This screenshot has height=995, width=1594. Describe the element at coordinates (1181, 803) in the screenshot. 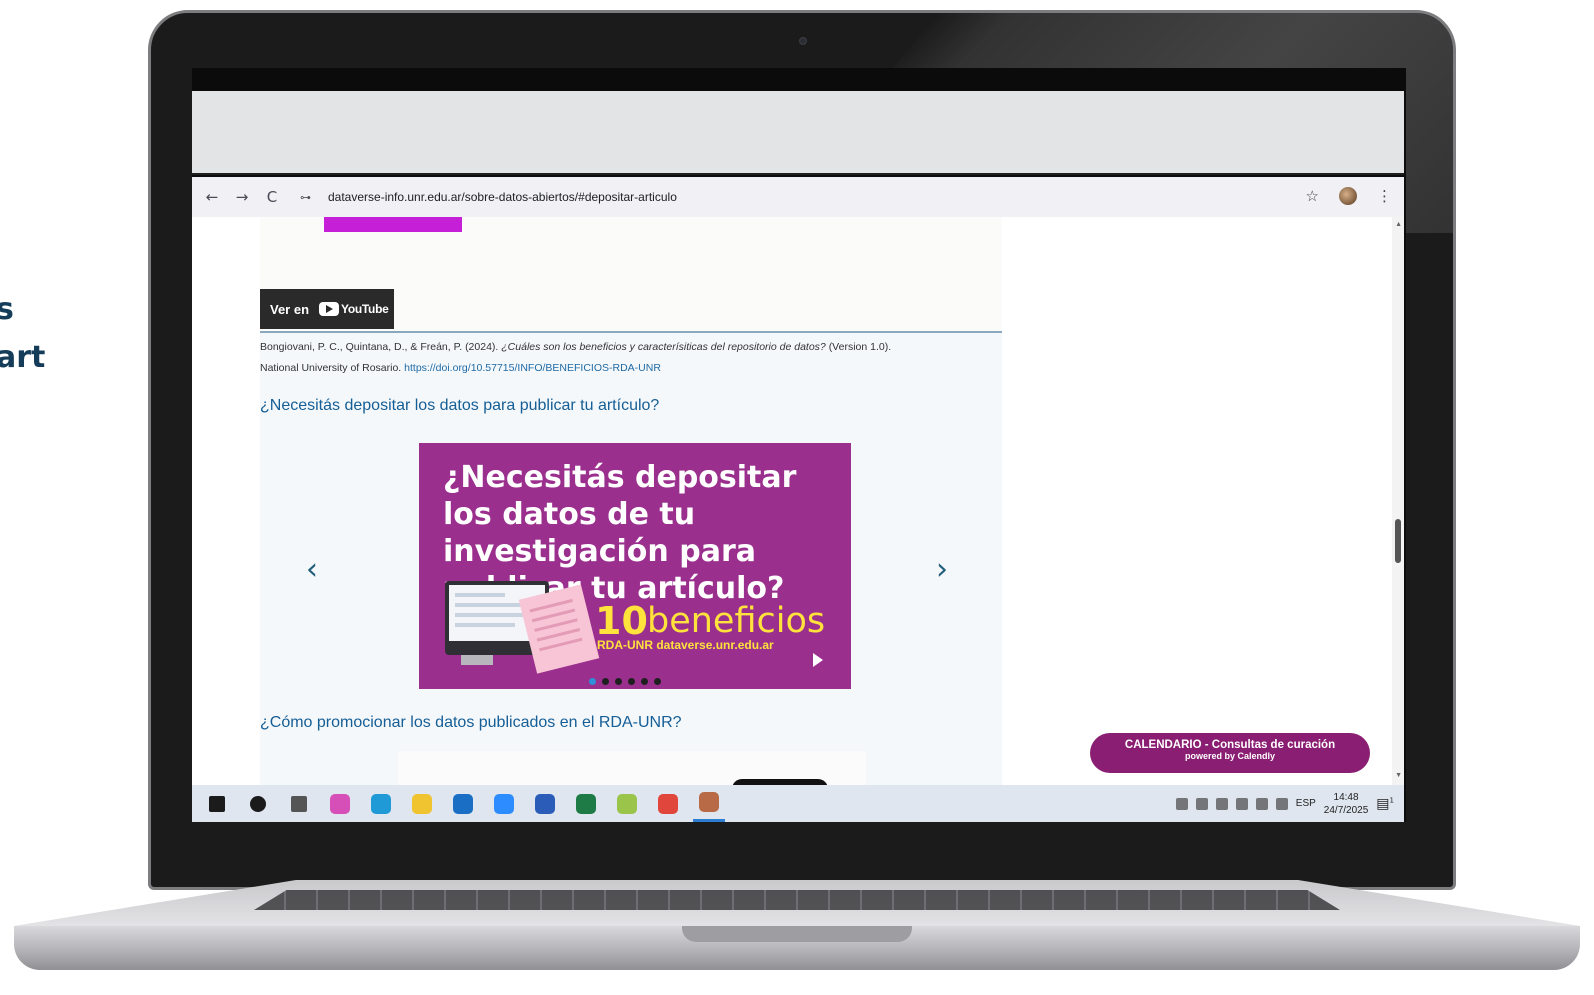

I see `tray-network-icon` at that location.